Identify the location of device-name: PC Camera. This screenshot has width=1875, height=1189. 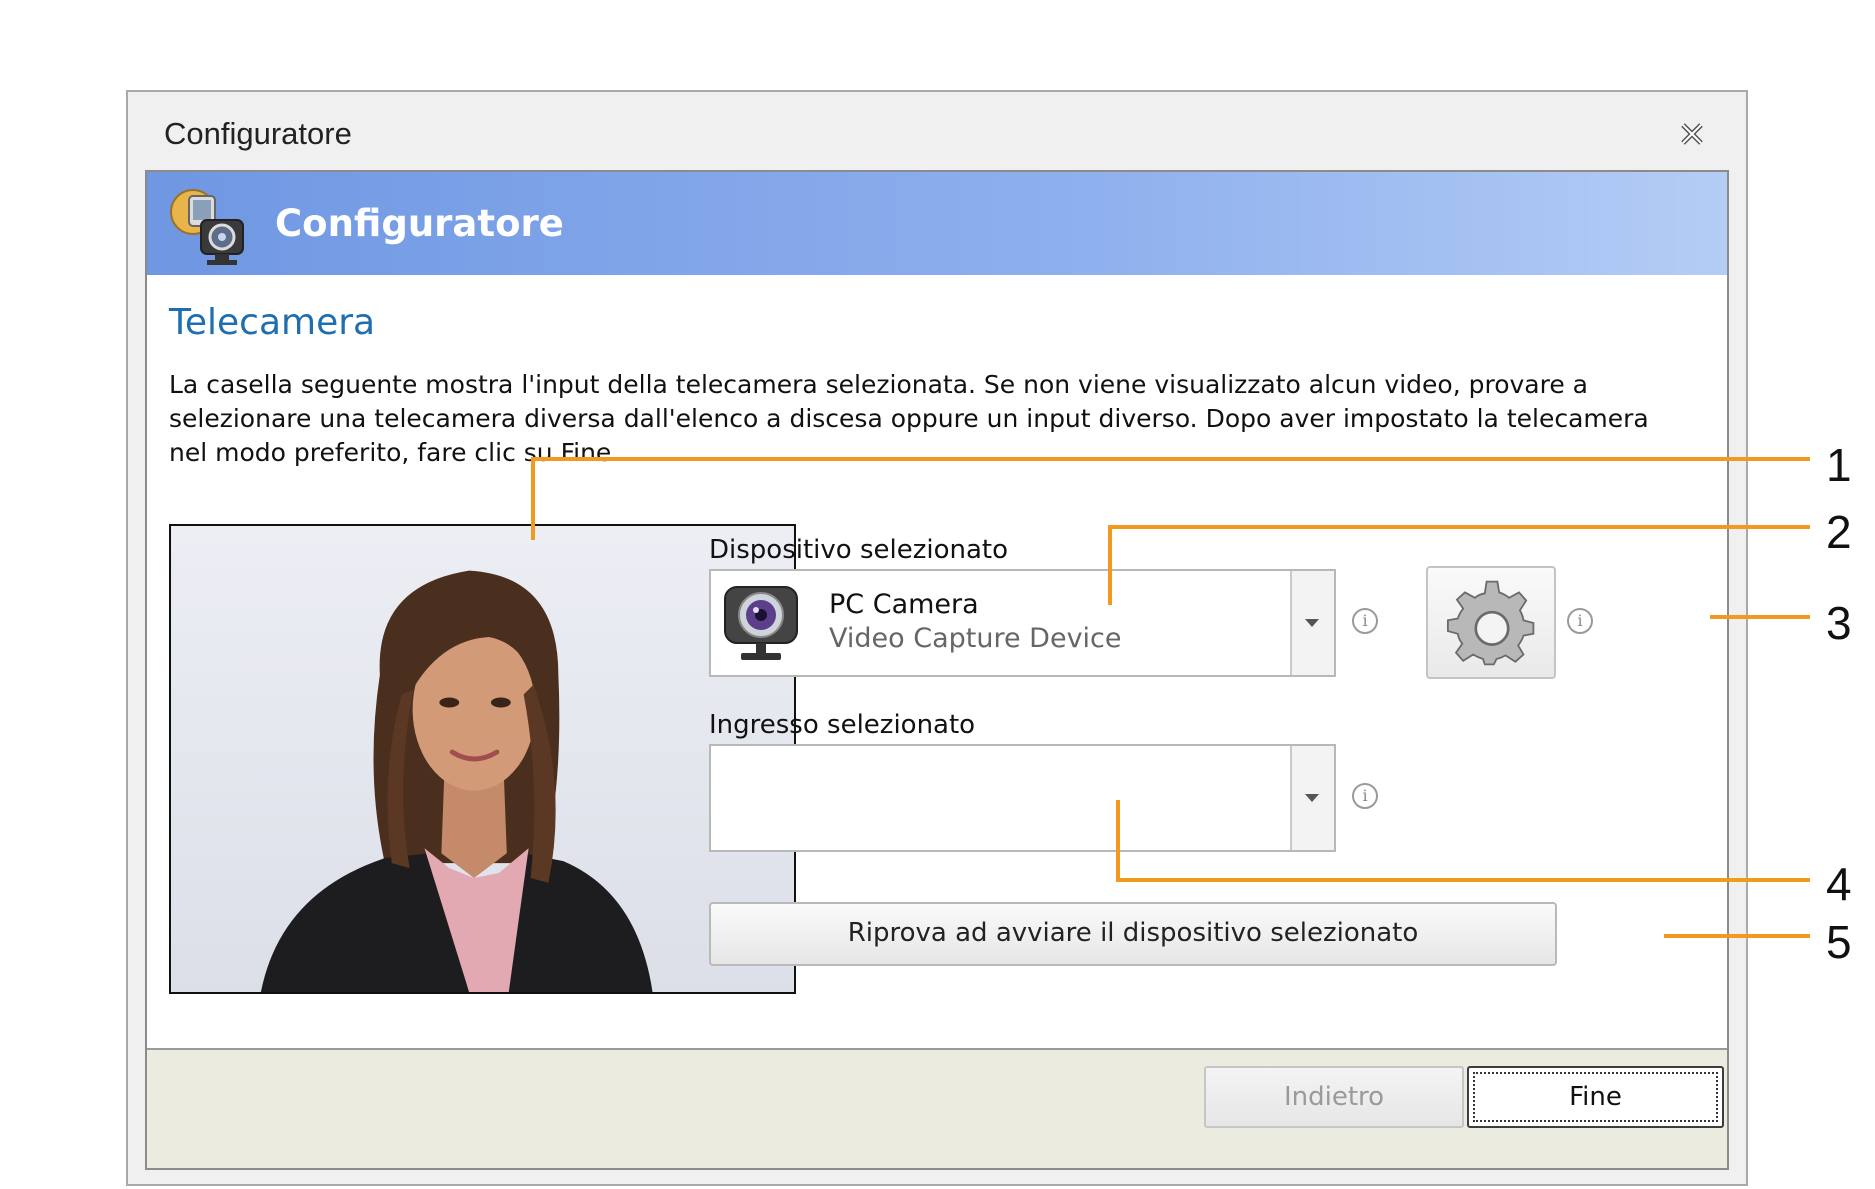
(904, 604).